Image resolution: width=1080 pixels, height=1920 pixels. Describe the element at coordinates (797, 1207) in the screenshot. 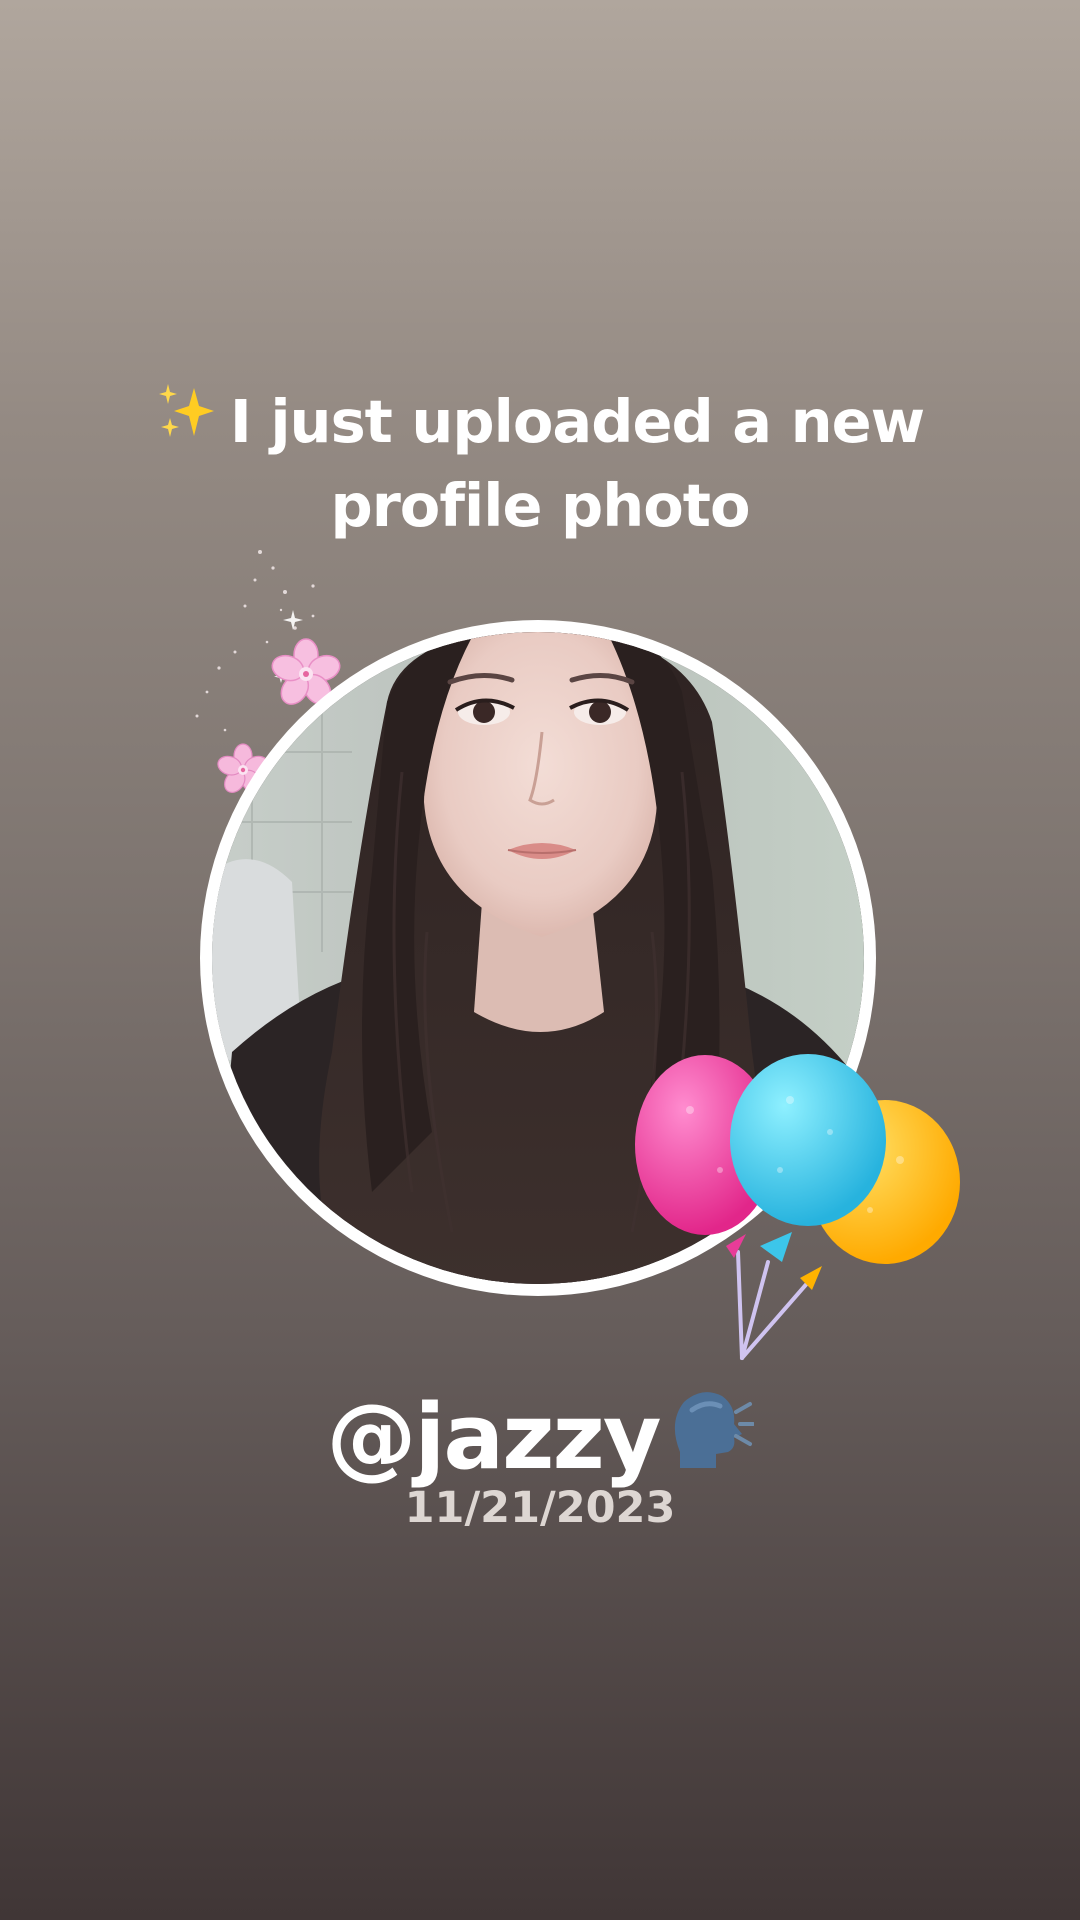

I see `balloons-icon` at that location.